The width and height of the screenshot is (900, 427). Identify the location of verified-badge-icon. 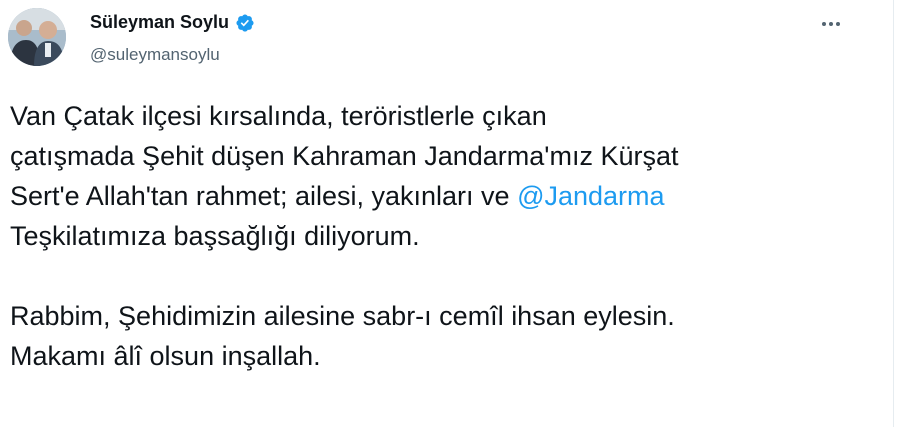
(245, 23).